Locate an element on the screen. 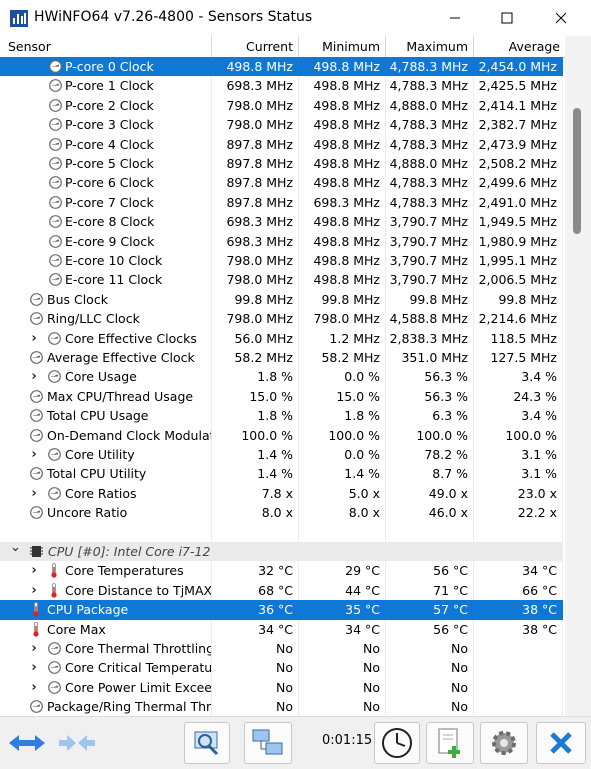 This screenshot has height=769, width=591. table-row: Total CPU Usage 1.8 % 1.8 % 6.3 % 3.4 % is located at coordinates (281, 416).